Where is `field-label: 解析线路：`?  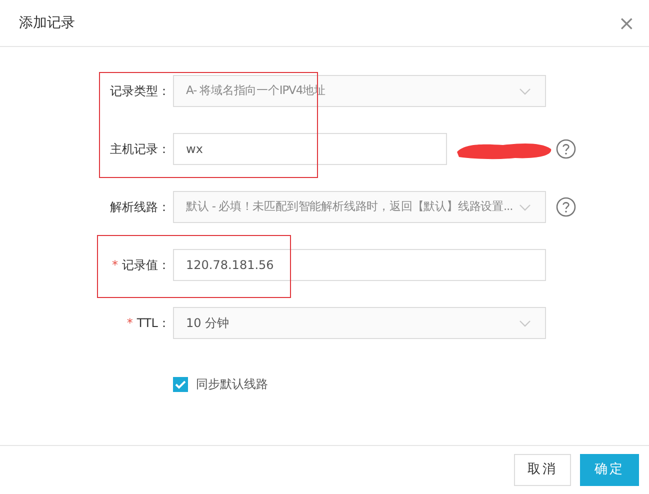
field-label: 解析线路： is located at coordinates (140, 207).